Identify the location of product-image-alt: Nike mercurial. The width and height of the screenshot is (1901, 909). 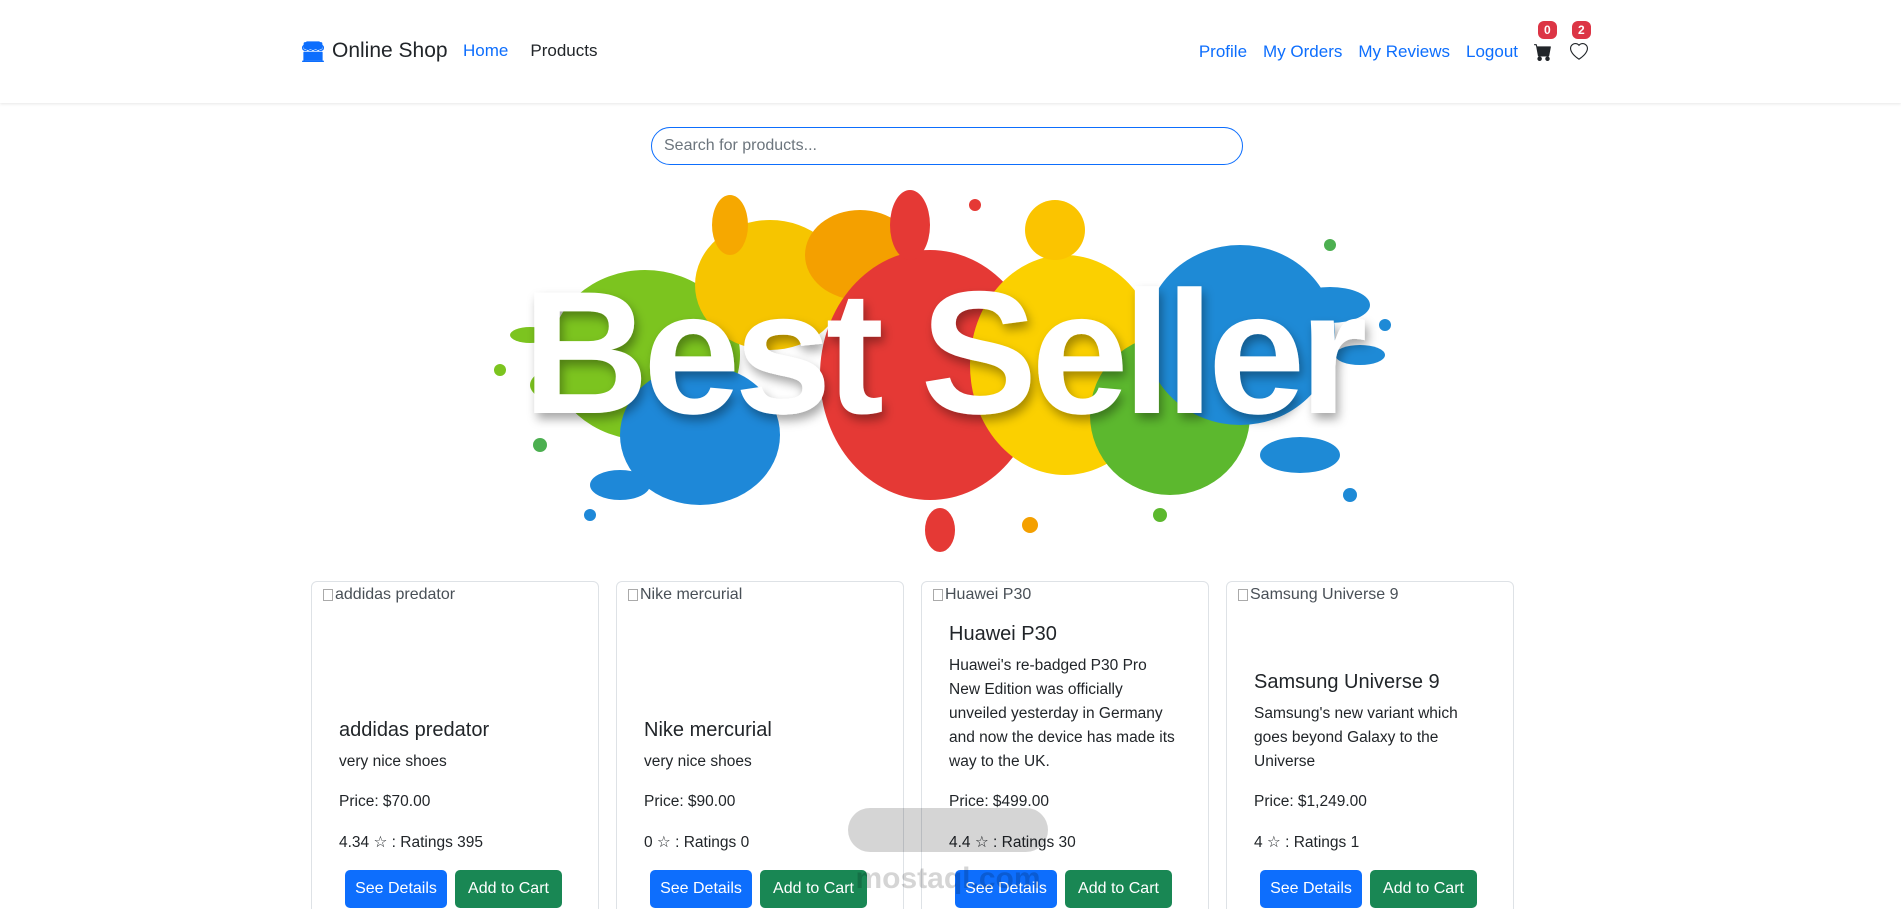
(691, 594).